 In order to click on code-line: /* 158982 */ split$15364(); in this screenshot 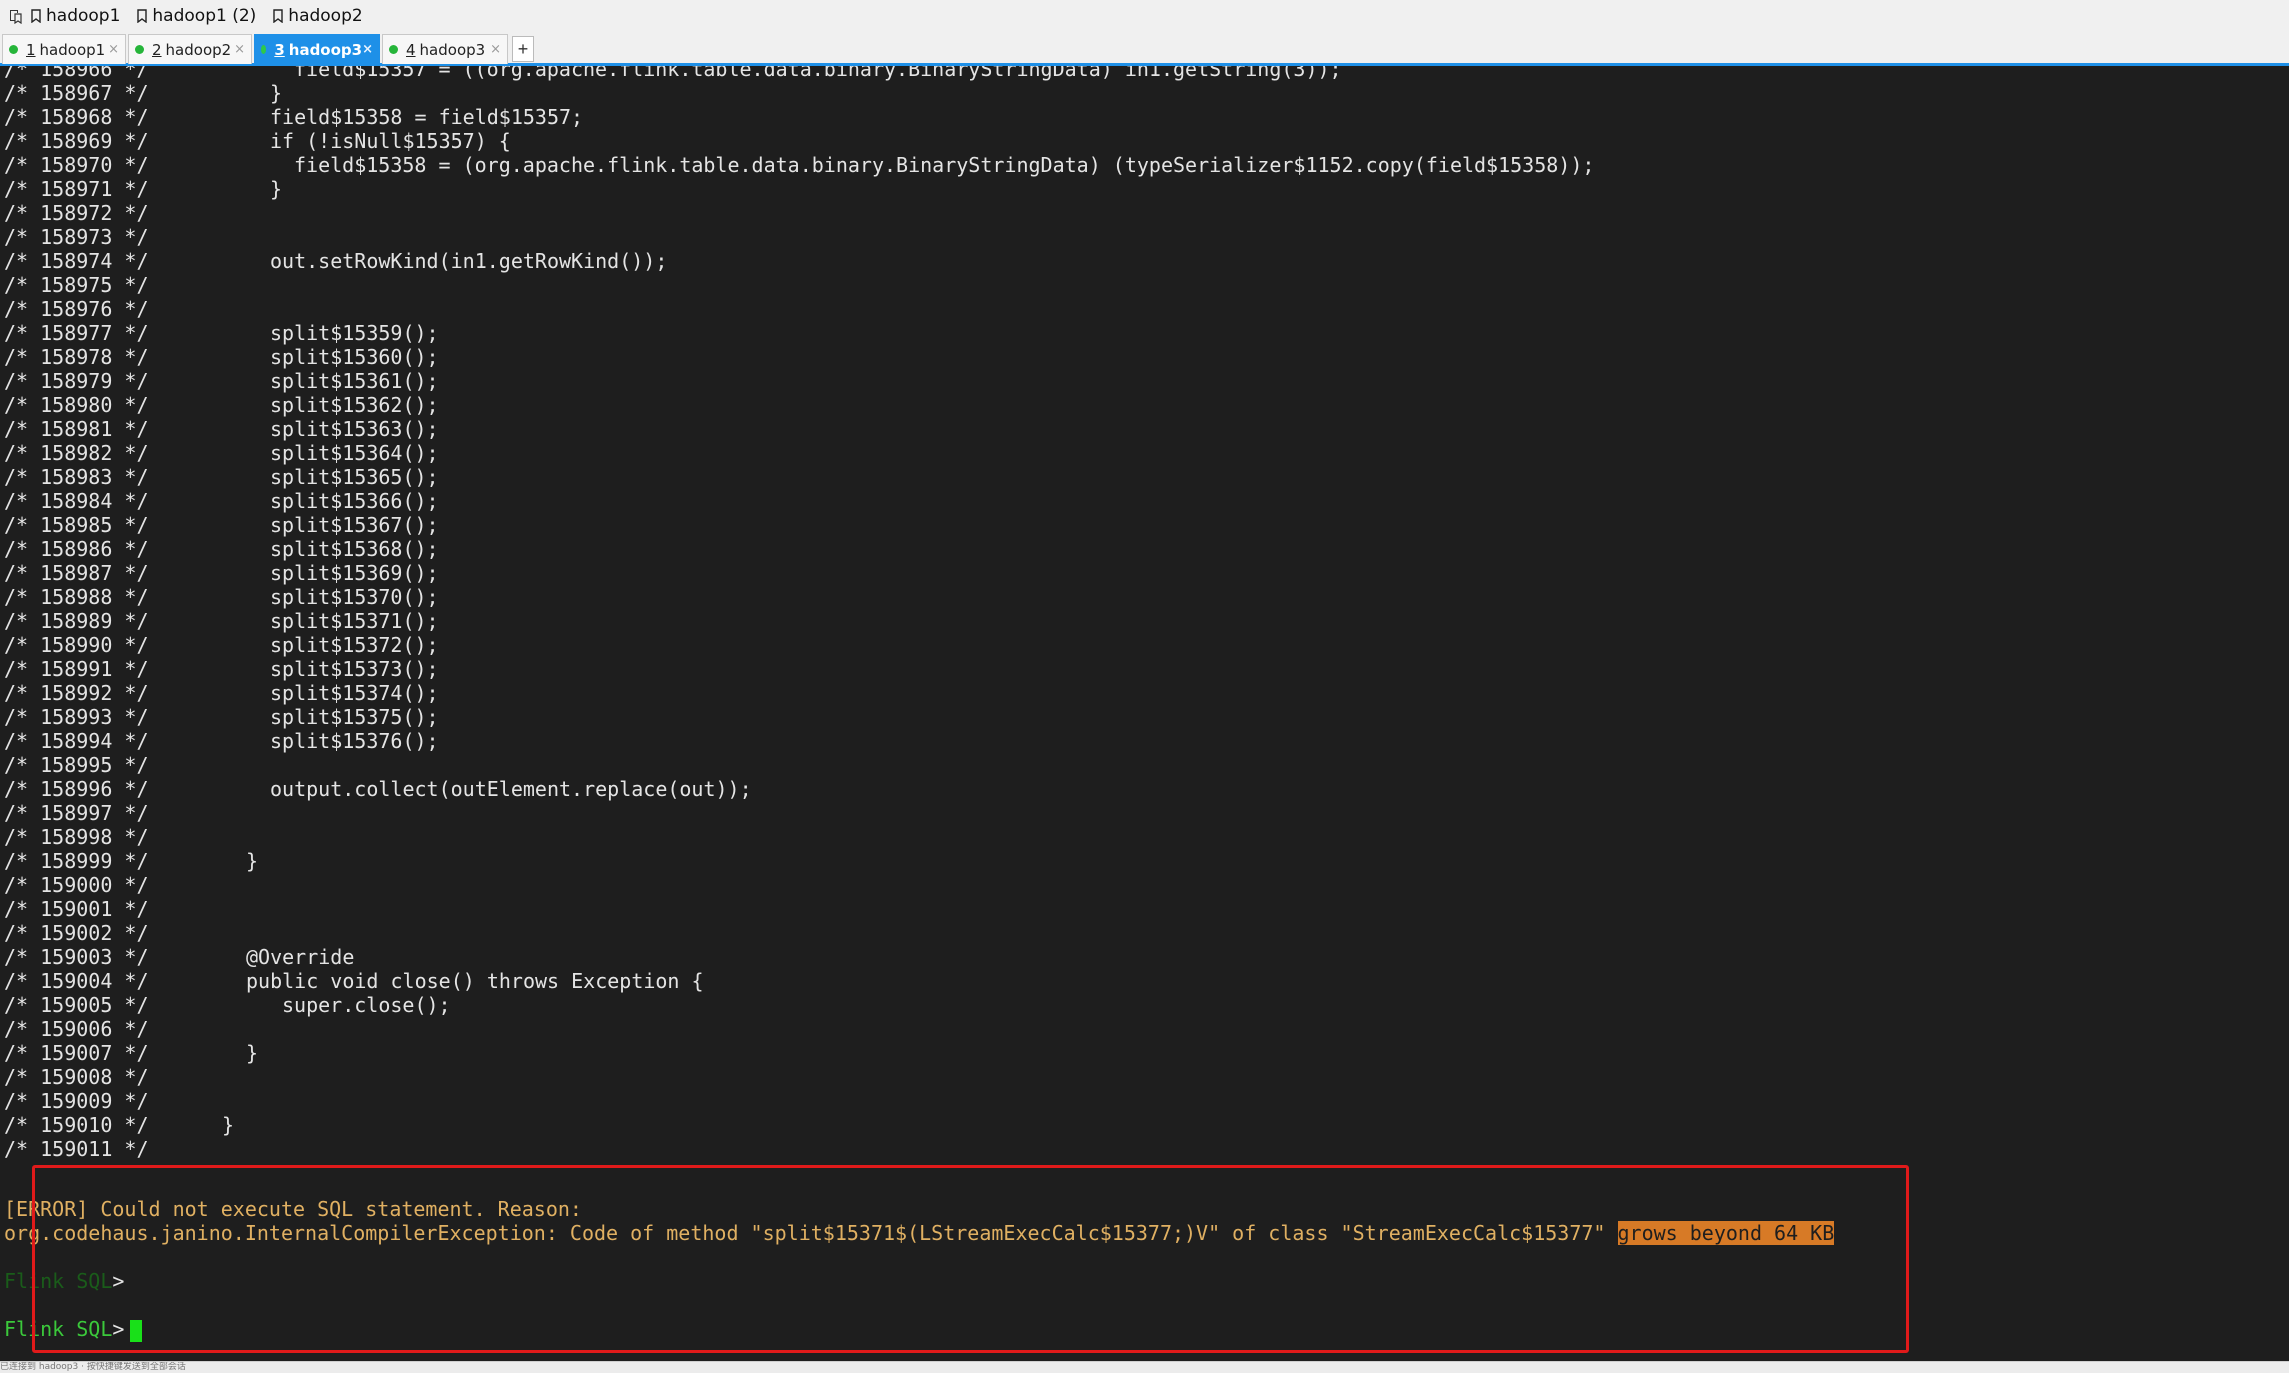, I will do `click(221, 453)`.